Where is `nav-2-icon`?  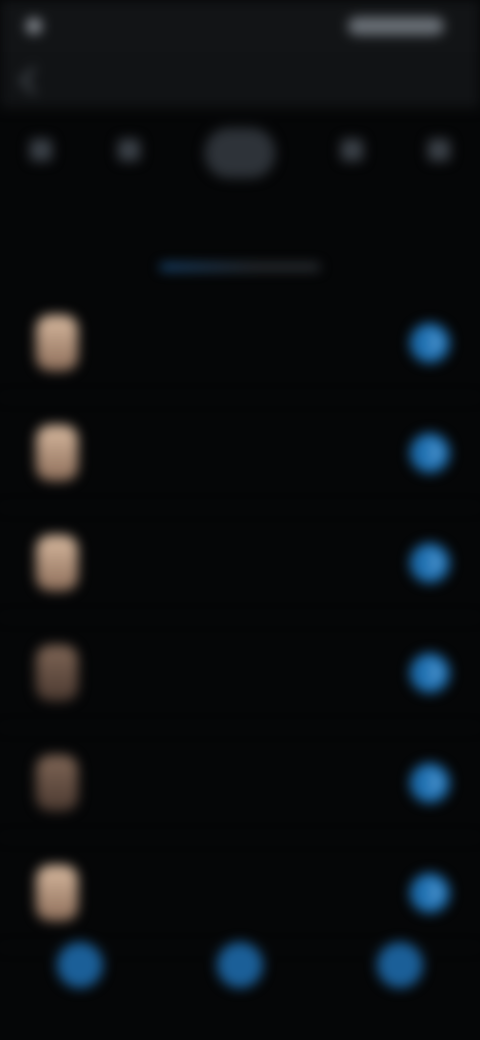
nav-2-icon is located at coordinates (128, 150).